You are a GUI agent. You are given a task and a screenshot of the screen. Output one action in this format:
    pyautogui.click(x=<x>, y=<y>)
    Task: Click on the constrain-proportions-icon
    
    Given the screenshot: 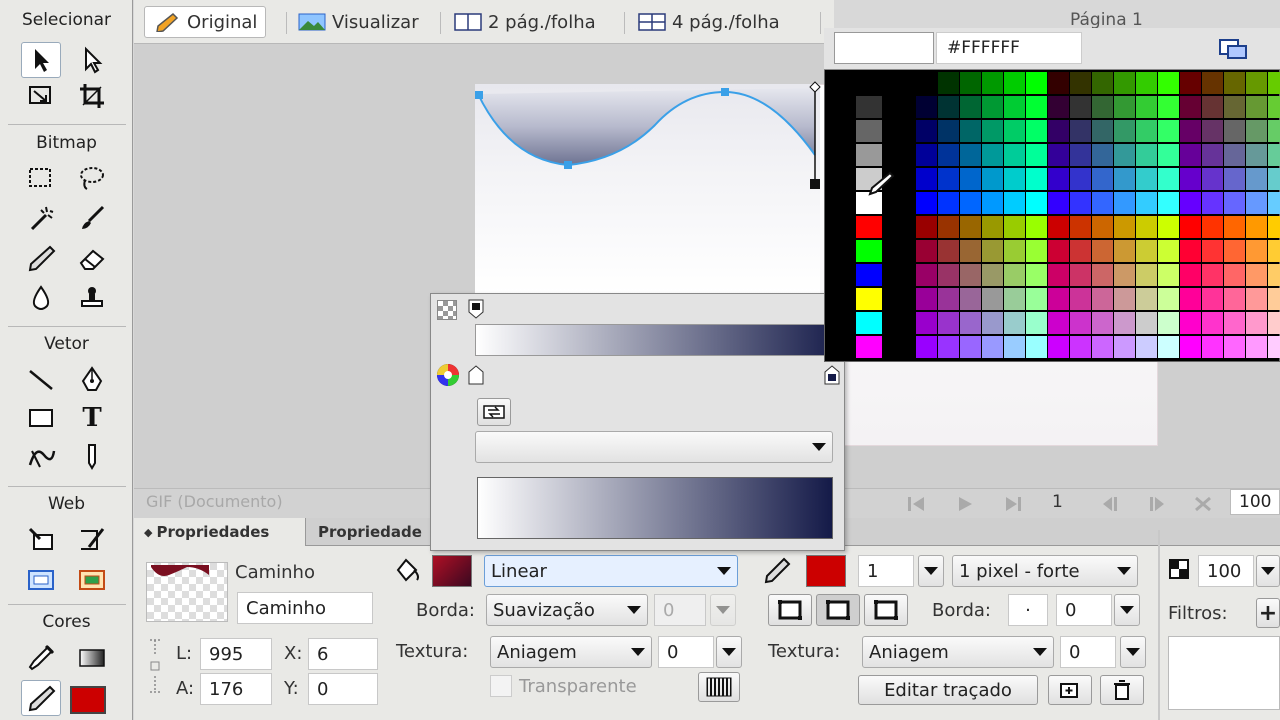 What is the action you would take?
    pyautogui.click(x=155, y=666)
    